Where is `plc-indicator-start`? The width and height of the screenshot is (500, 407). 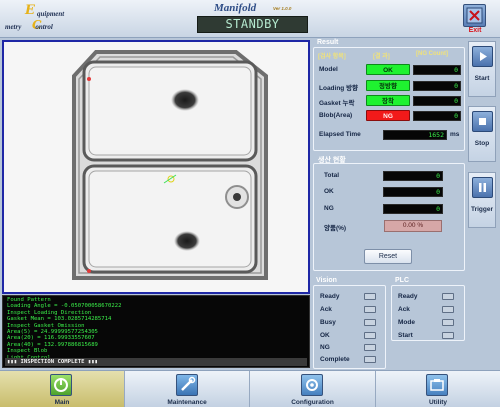
plc-indicator-start is located at coordinates (448, 335).